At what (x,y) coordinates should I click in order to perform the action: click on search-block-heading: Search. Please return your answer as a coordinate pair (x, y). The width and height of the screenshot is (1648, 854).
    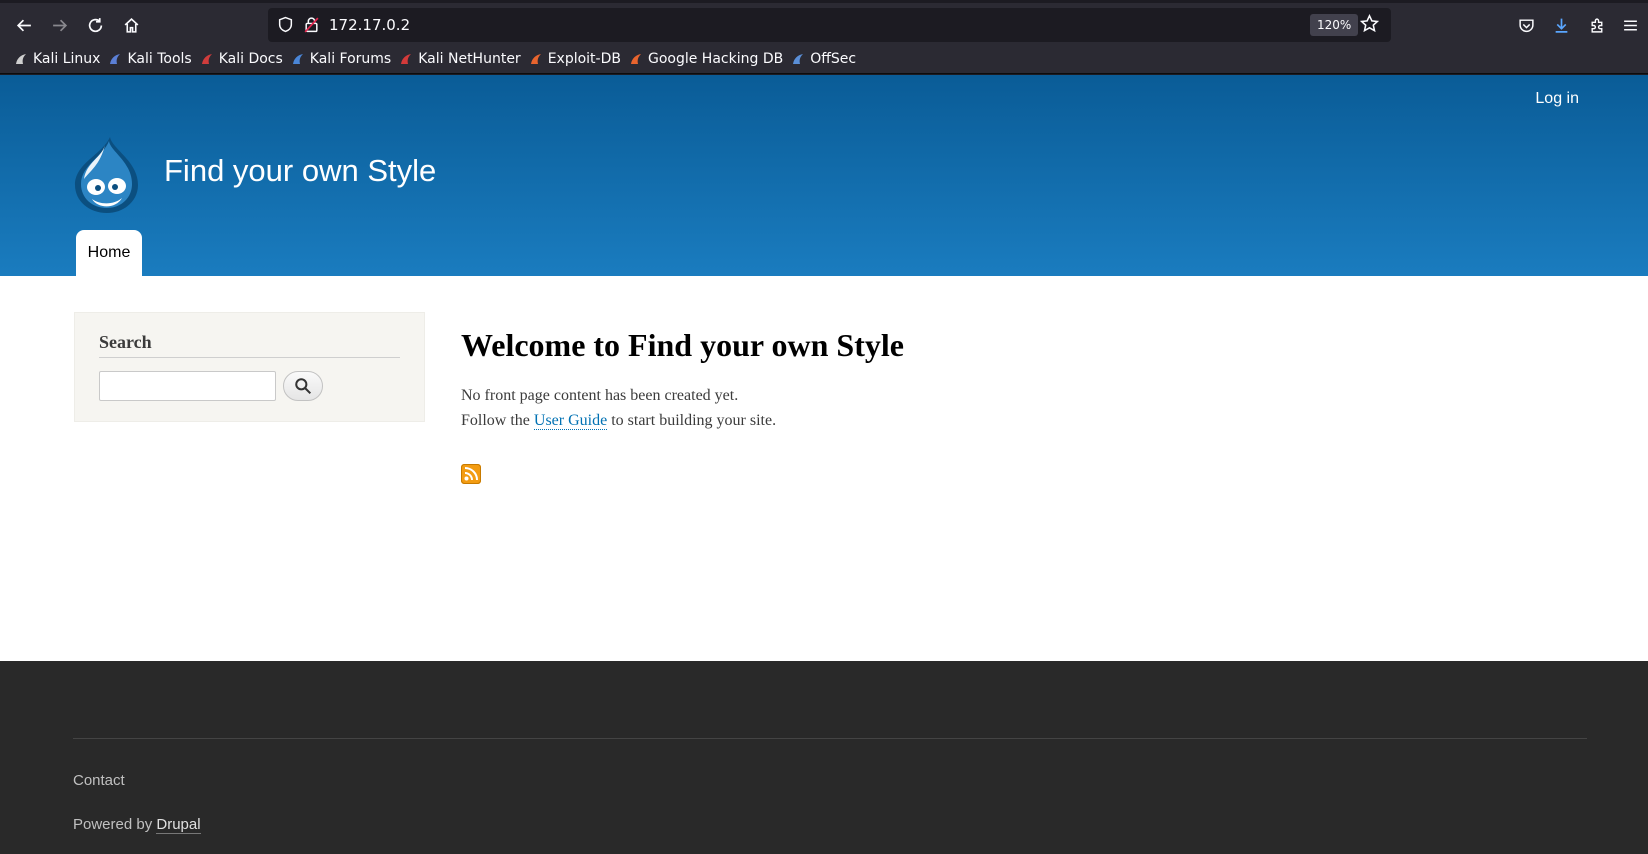
    Looking at the image, I should click on (125, 342).